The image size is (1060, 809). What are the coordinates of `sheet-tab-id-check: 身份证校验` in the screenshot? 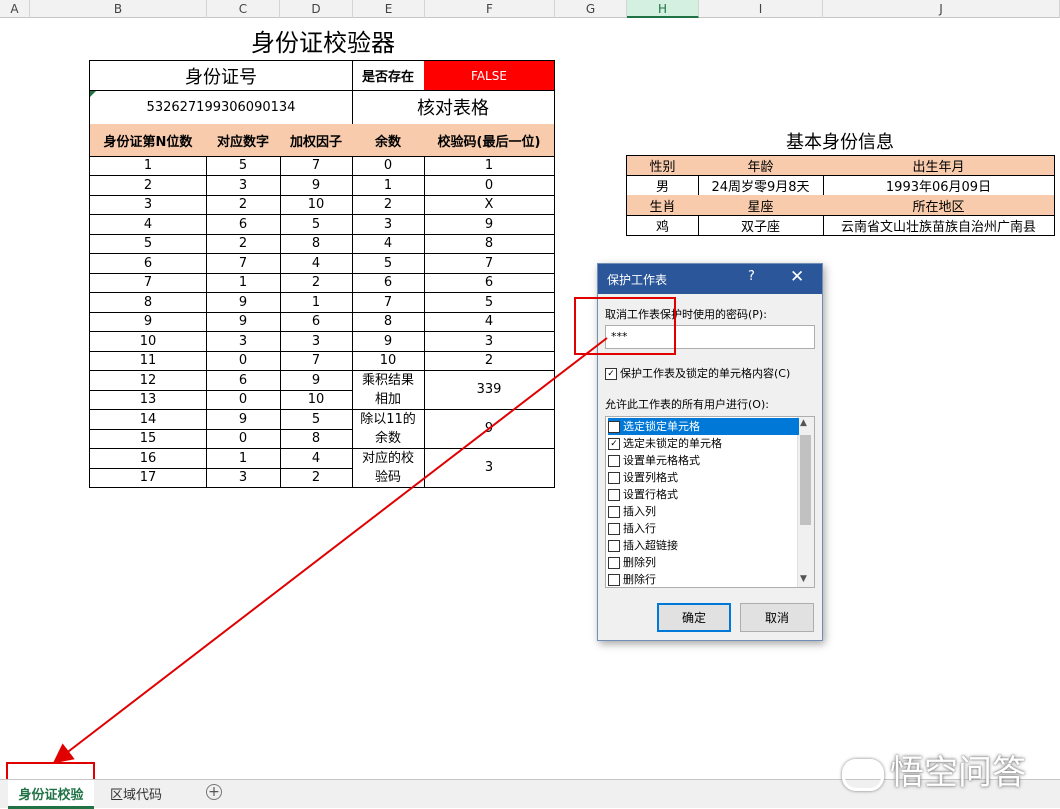 It's located at (51, 794).